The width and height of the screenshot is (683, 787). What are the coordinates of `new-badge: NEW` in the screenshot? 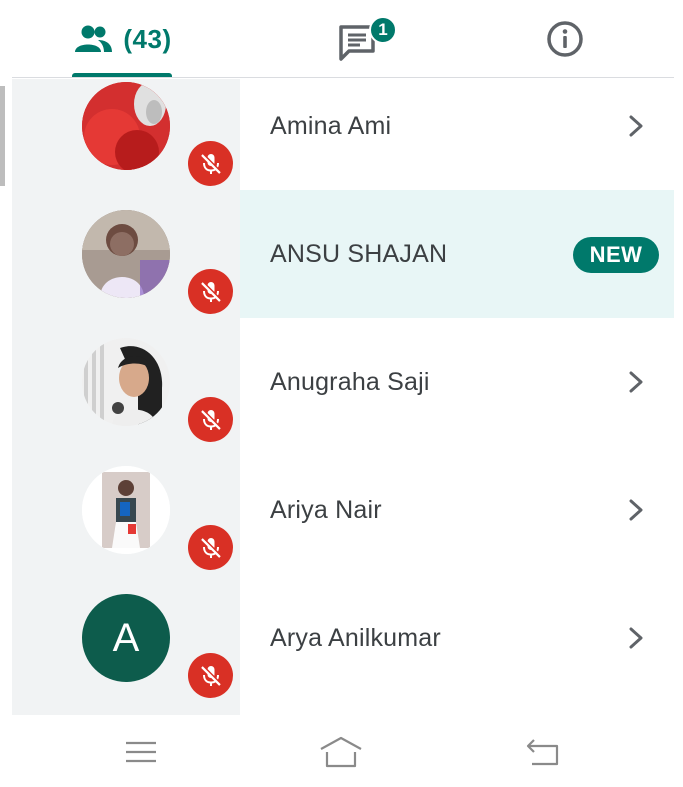 It's located at (616, 255).